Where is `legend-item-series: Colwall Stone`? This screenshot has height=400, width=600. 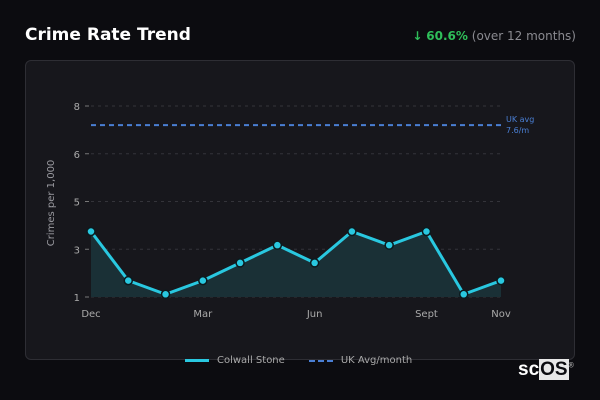
legend-item-series: Colwall Stone is located at coordinates (235, 360).